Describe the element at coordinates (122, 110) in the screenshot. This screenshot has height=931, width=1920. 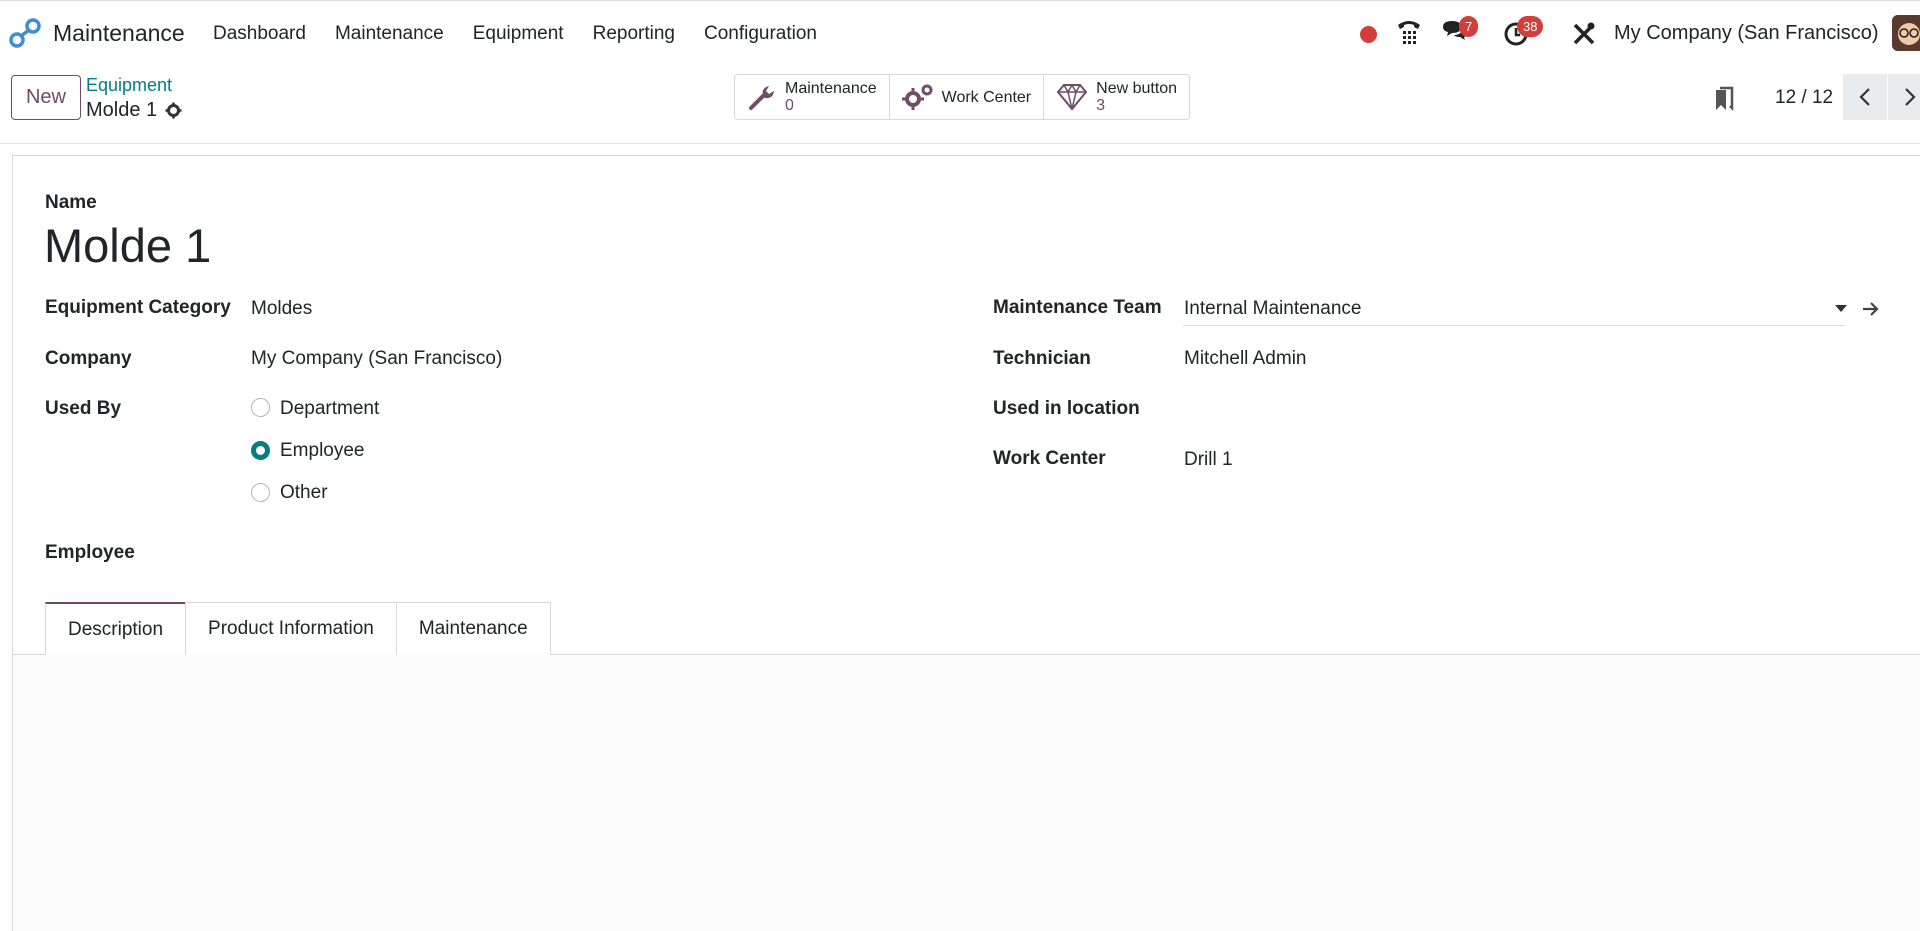
I see `breadcrumb-current-label: Molde 1` at that location.